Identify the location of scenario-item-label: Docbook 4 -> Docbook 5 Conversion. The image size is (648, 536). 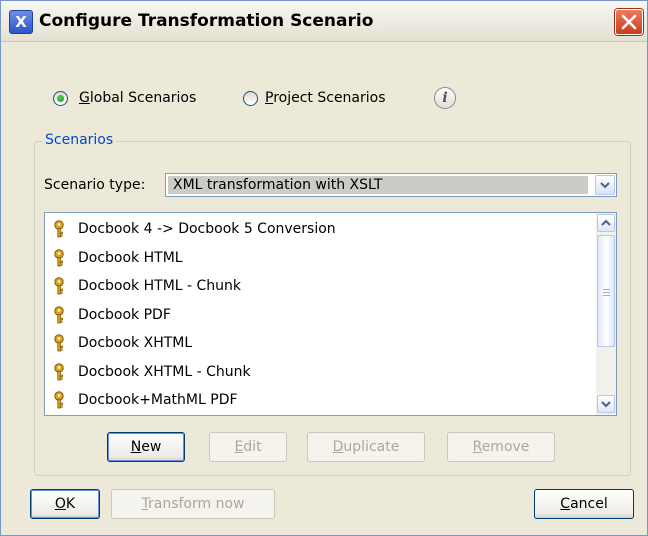
(207, 229).